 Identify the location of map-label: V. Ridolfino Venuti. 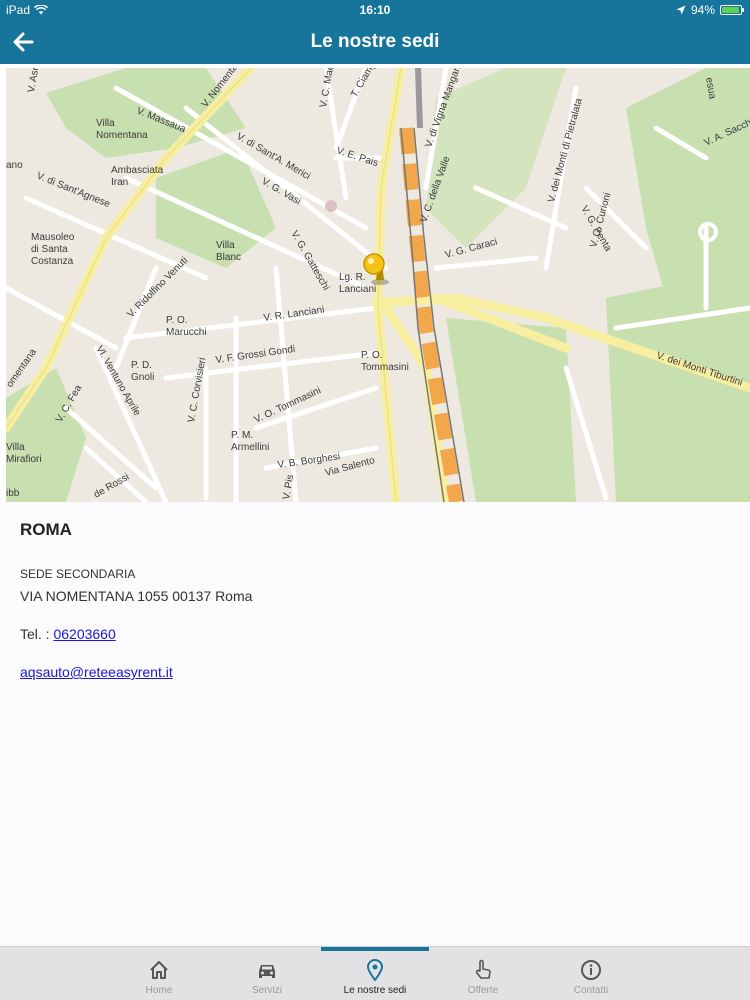
(157, 287).